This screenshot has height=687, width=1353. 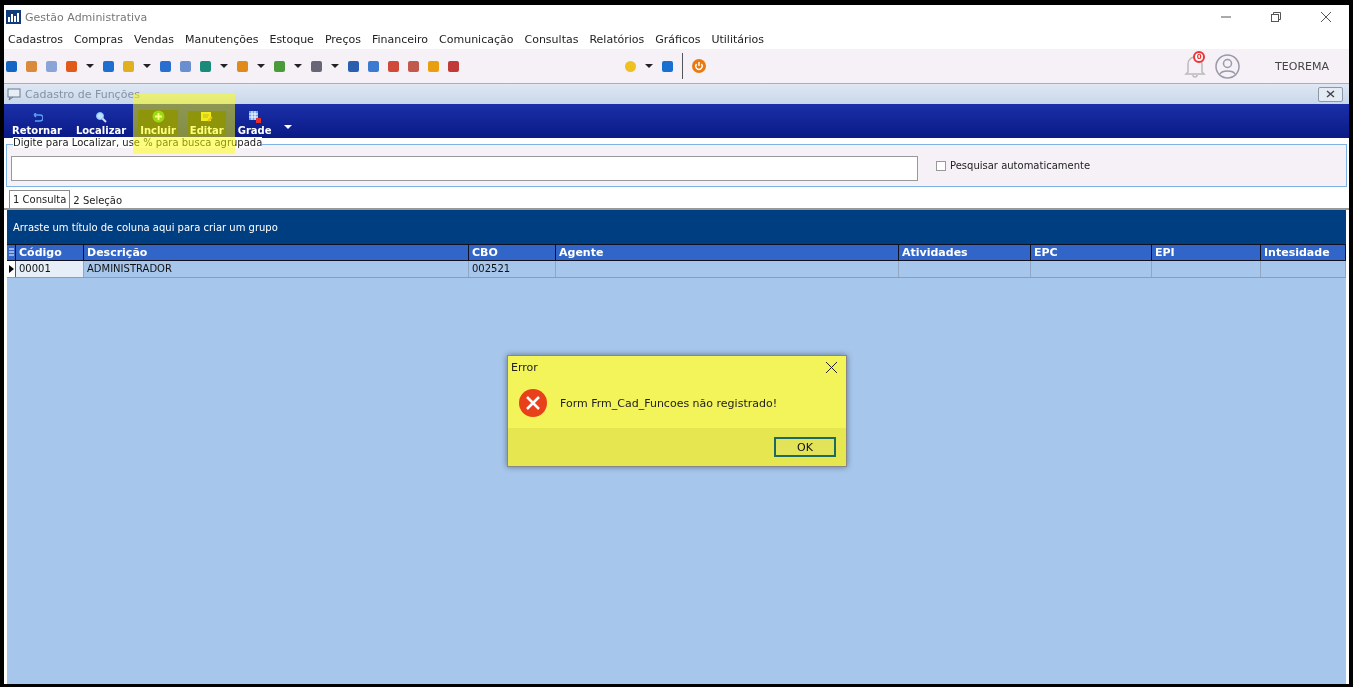 What do you see at coordinates (1228, 66) in the screenshot?
I see `user-avatar-icon` at bounding box center [1228, 66].